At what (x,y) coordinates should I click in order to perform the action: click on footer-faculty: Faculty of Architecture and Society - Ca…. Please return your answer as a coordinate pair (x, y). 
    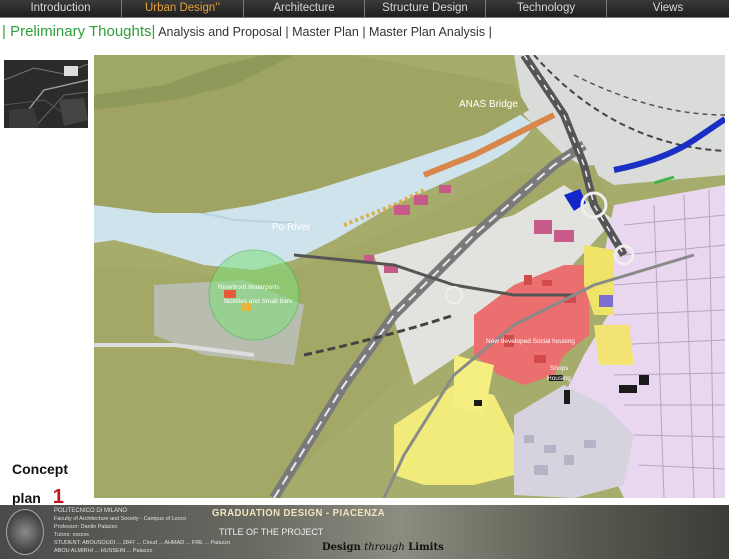
    Looking at the image, I should click on (120, 519).